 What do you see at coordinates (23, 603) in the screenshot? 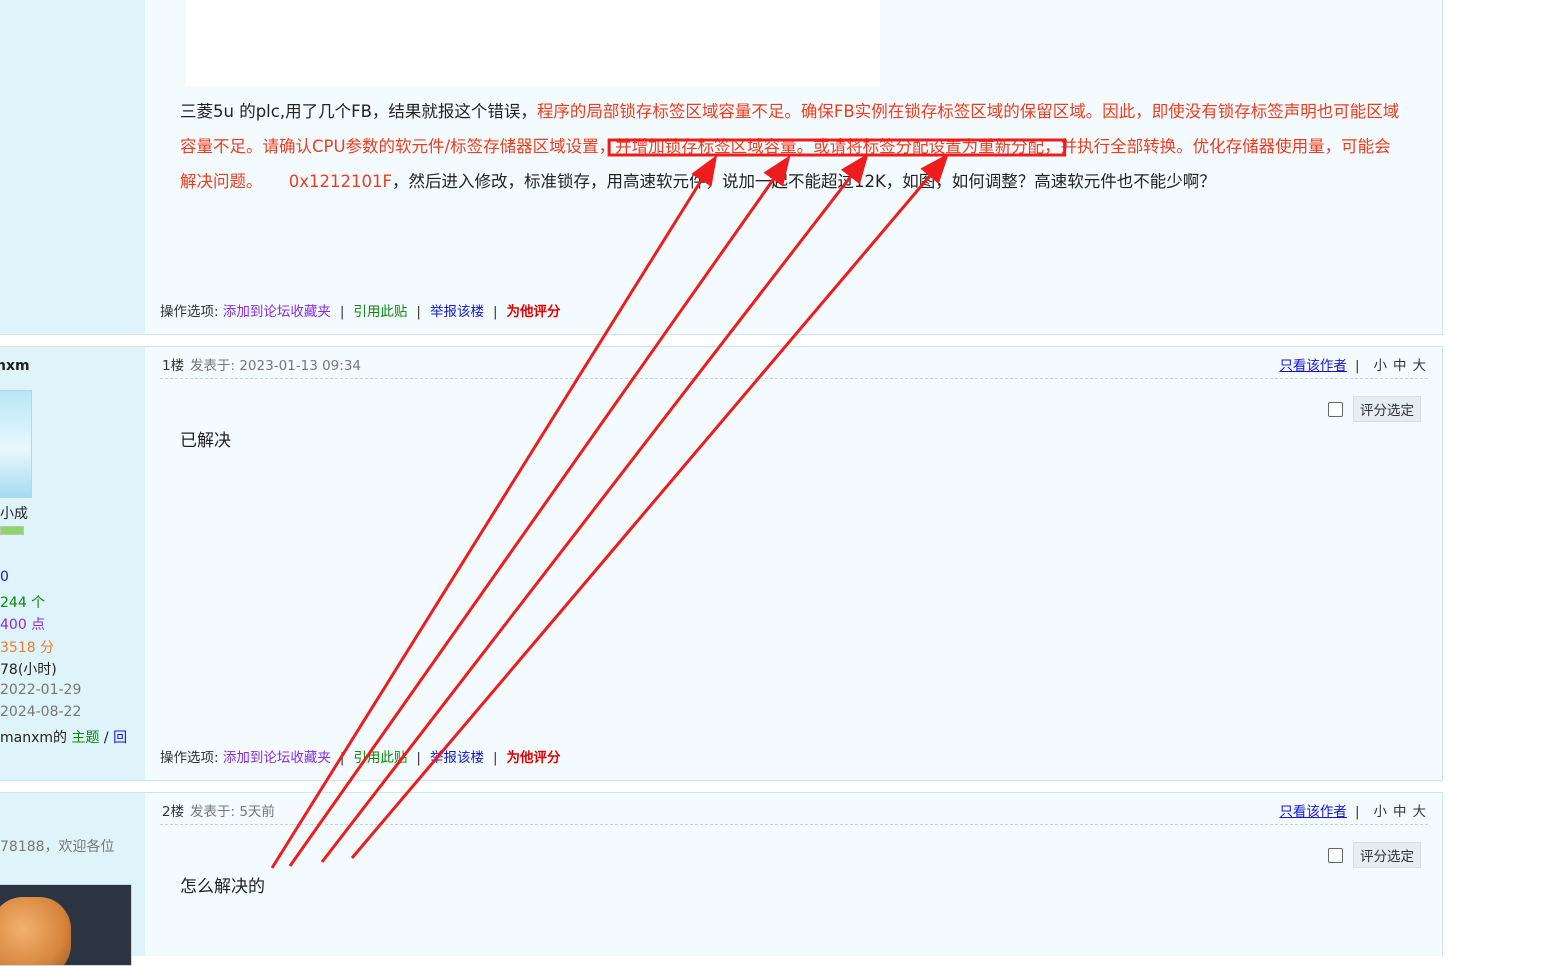
I see `user-stat-posts: 244 个` at bounding box center [23, 603].